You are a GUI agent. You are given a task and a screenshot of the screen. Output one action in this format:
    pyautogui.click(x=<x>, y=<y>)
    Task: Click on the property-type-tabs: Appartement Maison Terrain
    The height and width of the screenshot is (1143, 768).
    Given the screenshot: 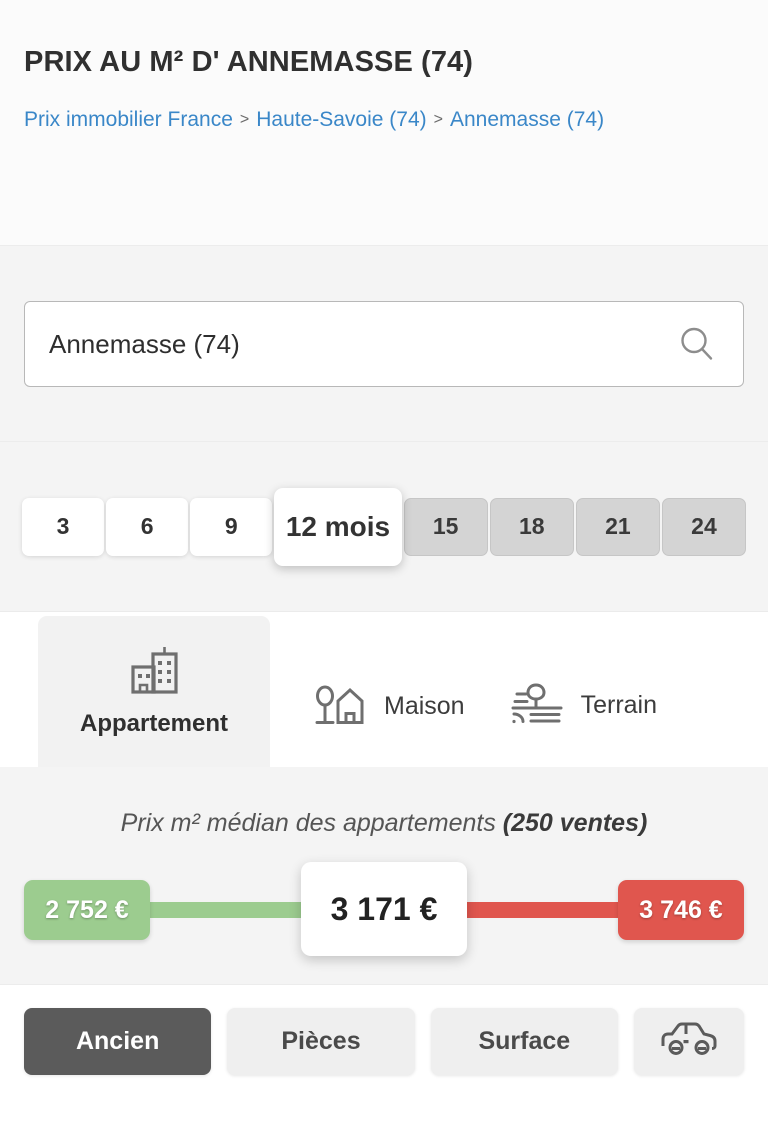 What is the action you would take?
    pyautogui.click(x=384, y=689)
    